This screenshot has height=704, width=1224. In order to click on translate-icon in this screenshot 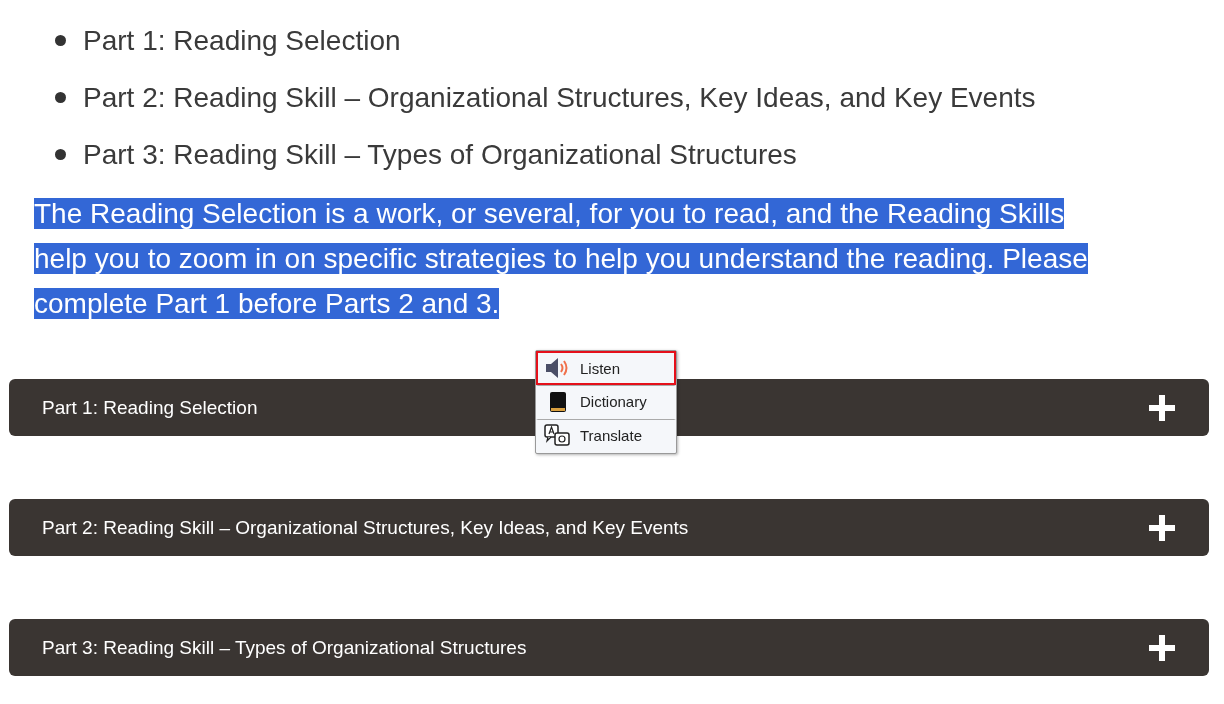, I will do `click(558, 435)`.